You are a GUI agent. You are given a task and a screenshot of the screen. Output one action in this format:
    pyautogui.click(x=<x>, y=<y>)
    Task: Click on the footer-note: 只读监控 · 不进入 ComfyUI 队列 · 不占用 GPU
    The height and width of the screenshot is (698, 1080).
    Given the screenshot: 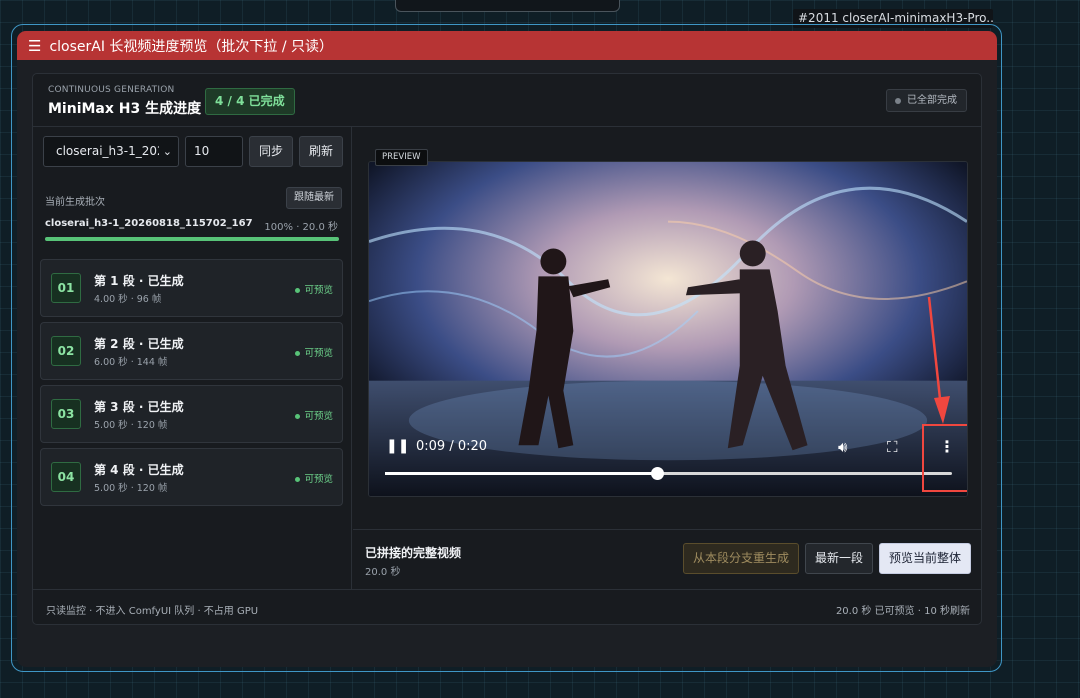 What is the action you would take?
    pyautogui.click(x=152, y=611)
    